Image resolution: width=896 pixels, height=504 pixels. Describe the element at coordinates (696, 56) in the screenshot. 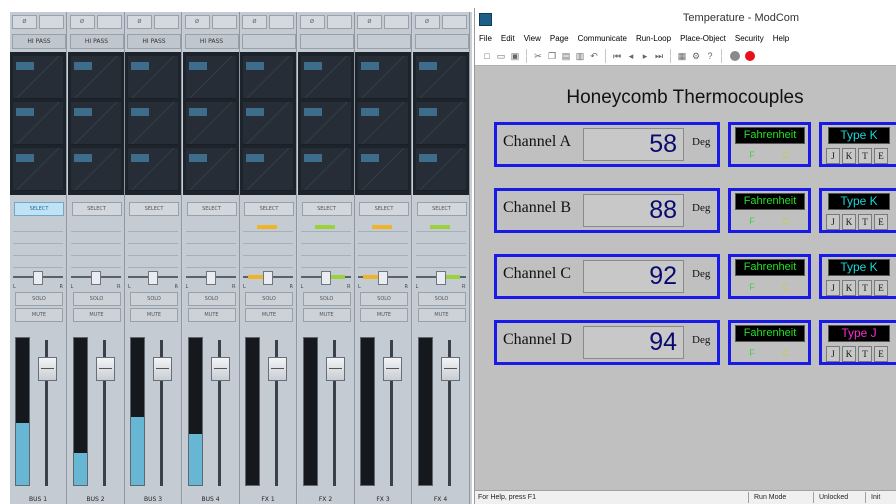

I see `settings-icon: ⚙` at that location.